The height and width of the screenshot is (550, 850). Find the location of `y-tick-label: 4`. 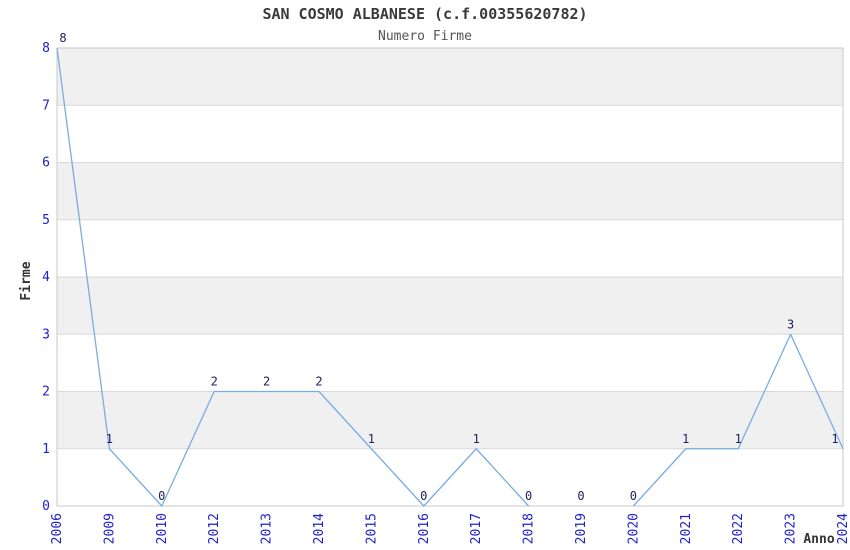

y-tick-label: 4 is located at coordinates (46, 277).